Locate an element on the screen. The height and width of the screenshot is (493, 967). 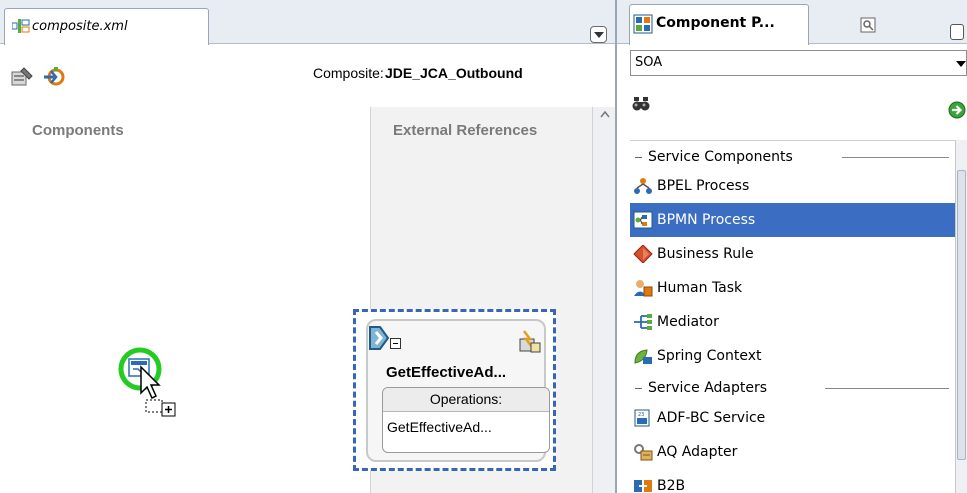
item-label: AQ Adapter is located at coordinates (697, 452).